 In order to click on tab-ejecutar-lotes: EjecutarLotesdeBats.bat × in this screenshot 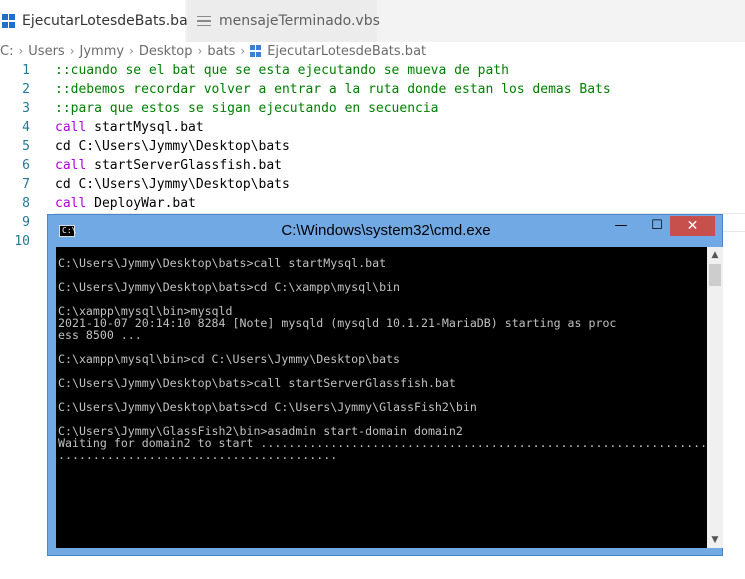, I will do `click(103, 21)`.